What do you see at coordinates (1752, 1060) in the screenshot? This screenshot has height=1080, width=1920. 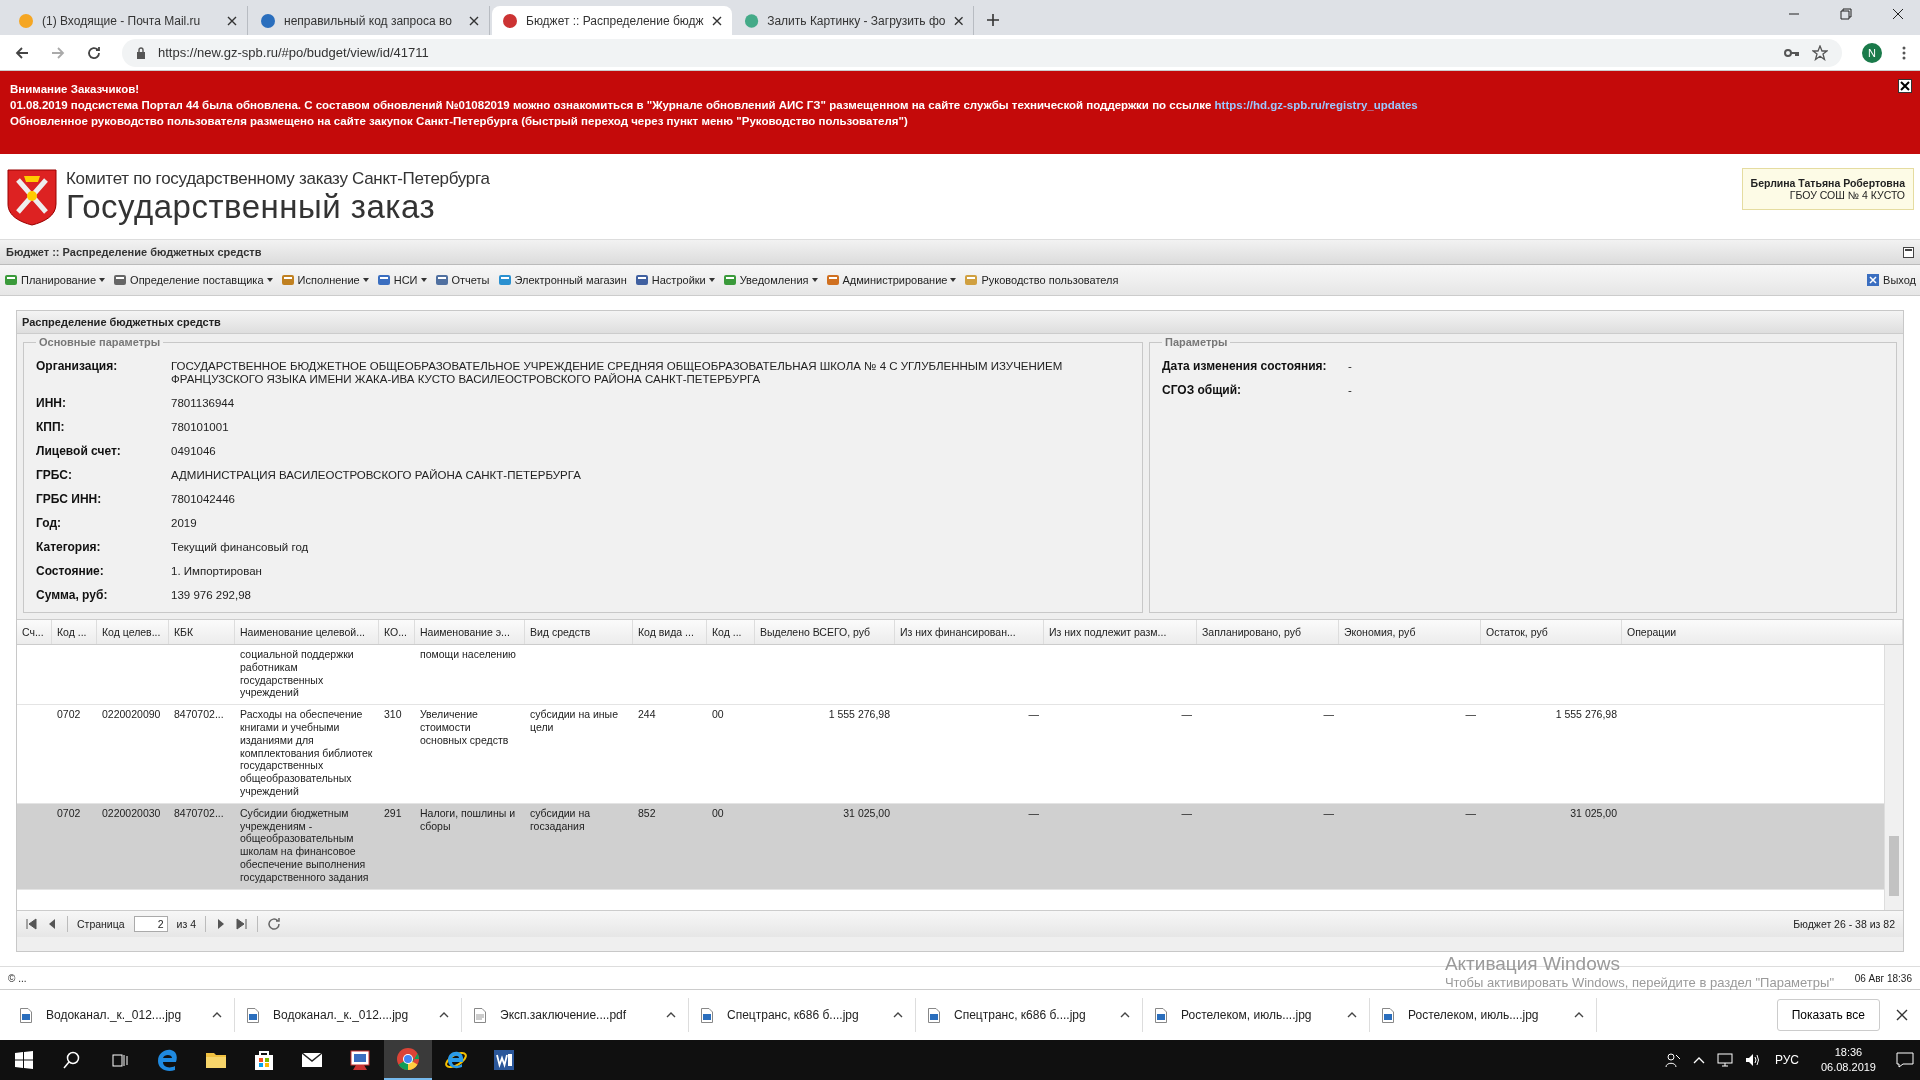 I see `volume-icon` at bounding box center [1752, 1060].